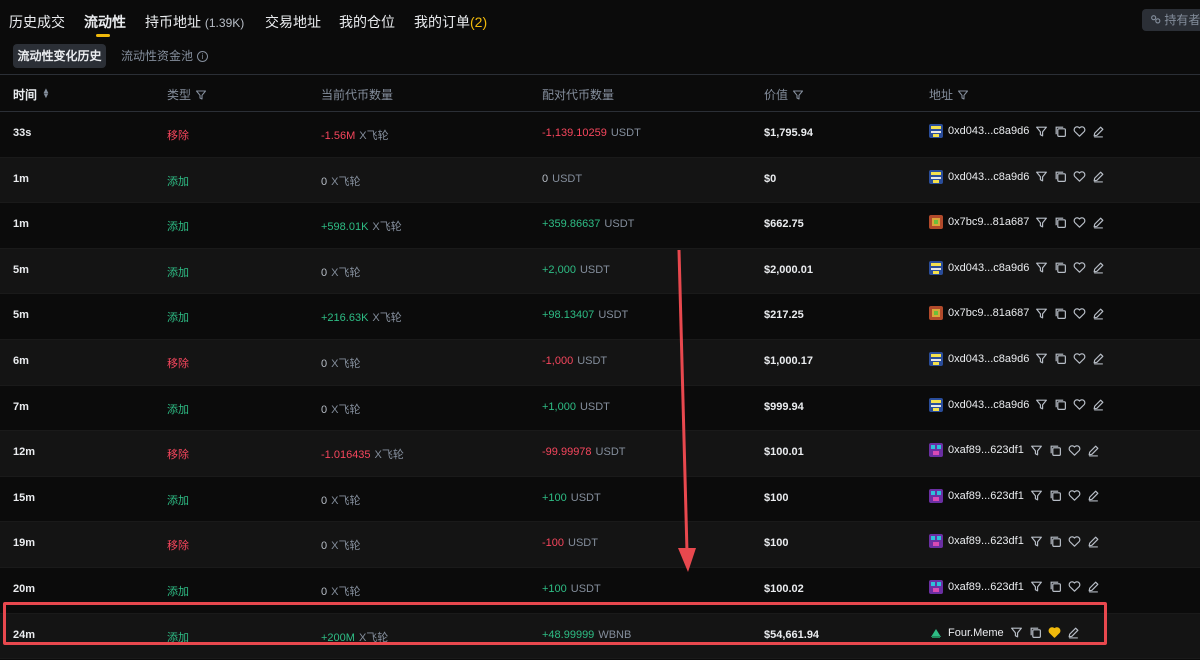 The height and width of the screenshot is (660, 1200). I want to click on holders-button-label: 持有者, so click(1182, 20).